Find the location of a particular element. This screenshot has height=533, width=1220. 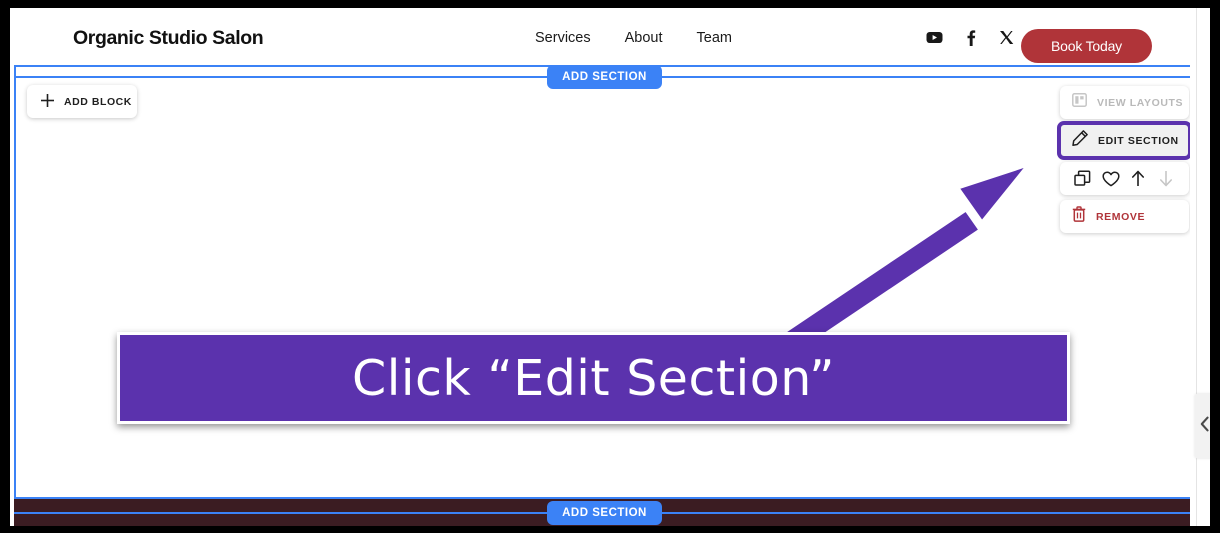

add-section-top-container: ADD SECTION is located at coordinates (604, 77).